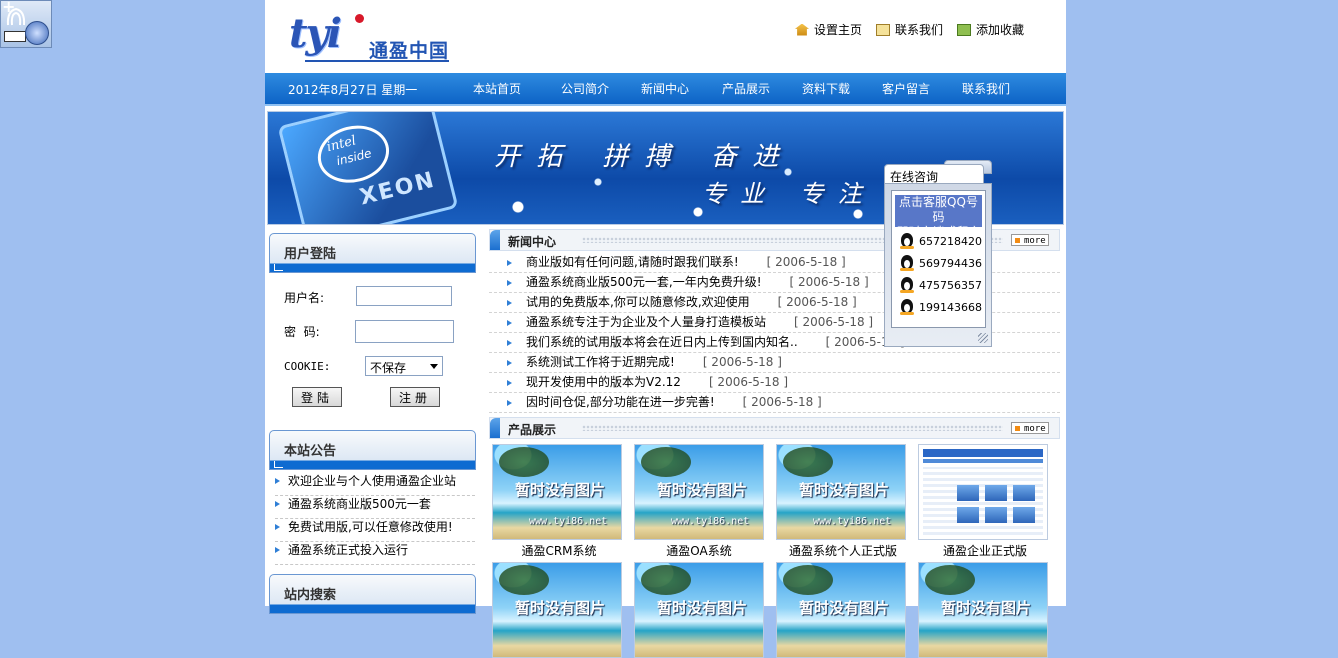 The height and width of the screenshot is (658, 1338). I want to click on section-tab, so click(495, 240).